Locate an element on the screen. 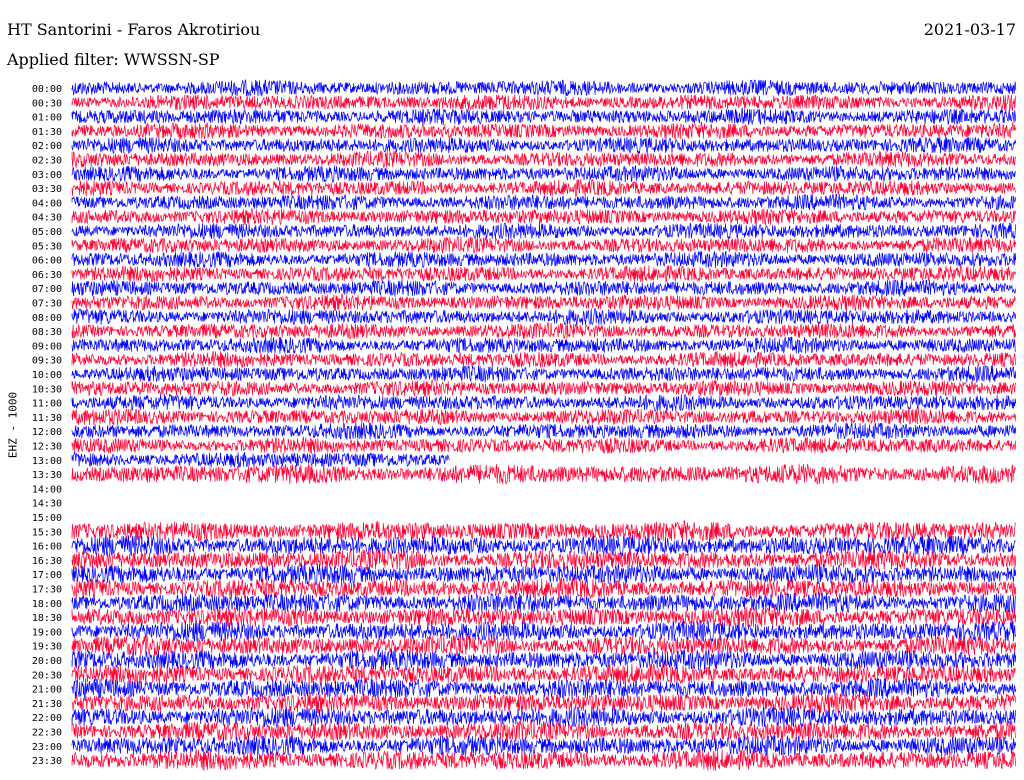  row-time-label: 15:00 is located at coordinates (47, 518).